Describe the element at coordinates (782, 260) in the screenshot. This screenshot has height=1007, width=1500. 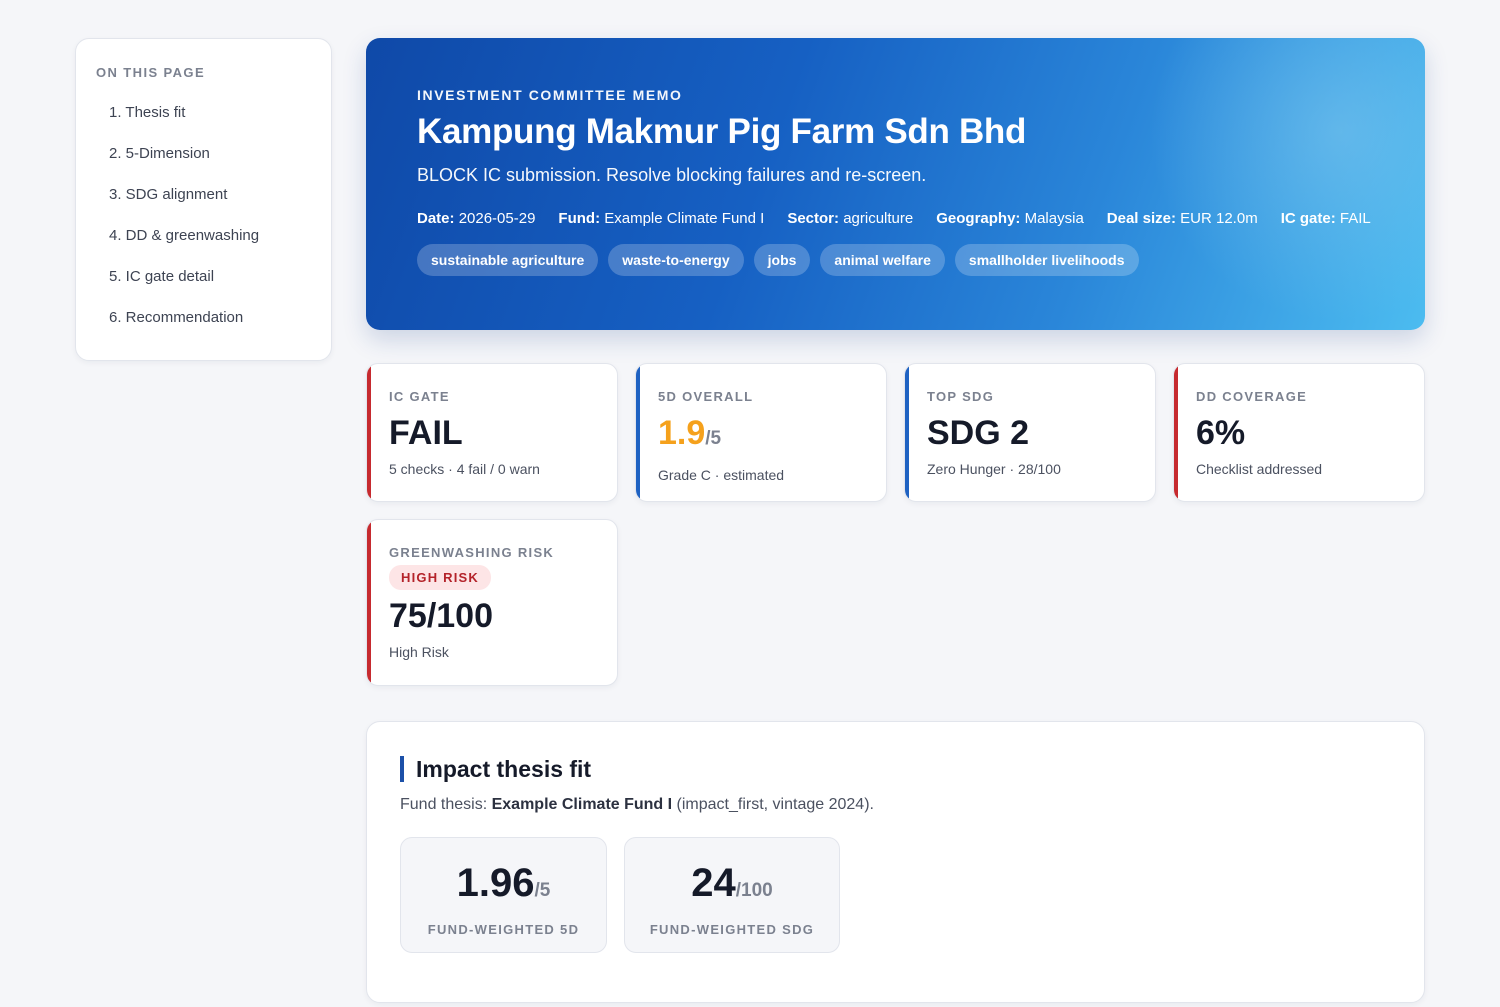
I see `tag-jobs: jobs` at that location.